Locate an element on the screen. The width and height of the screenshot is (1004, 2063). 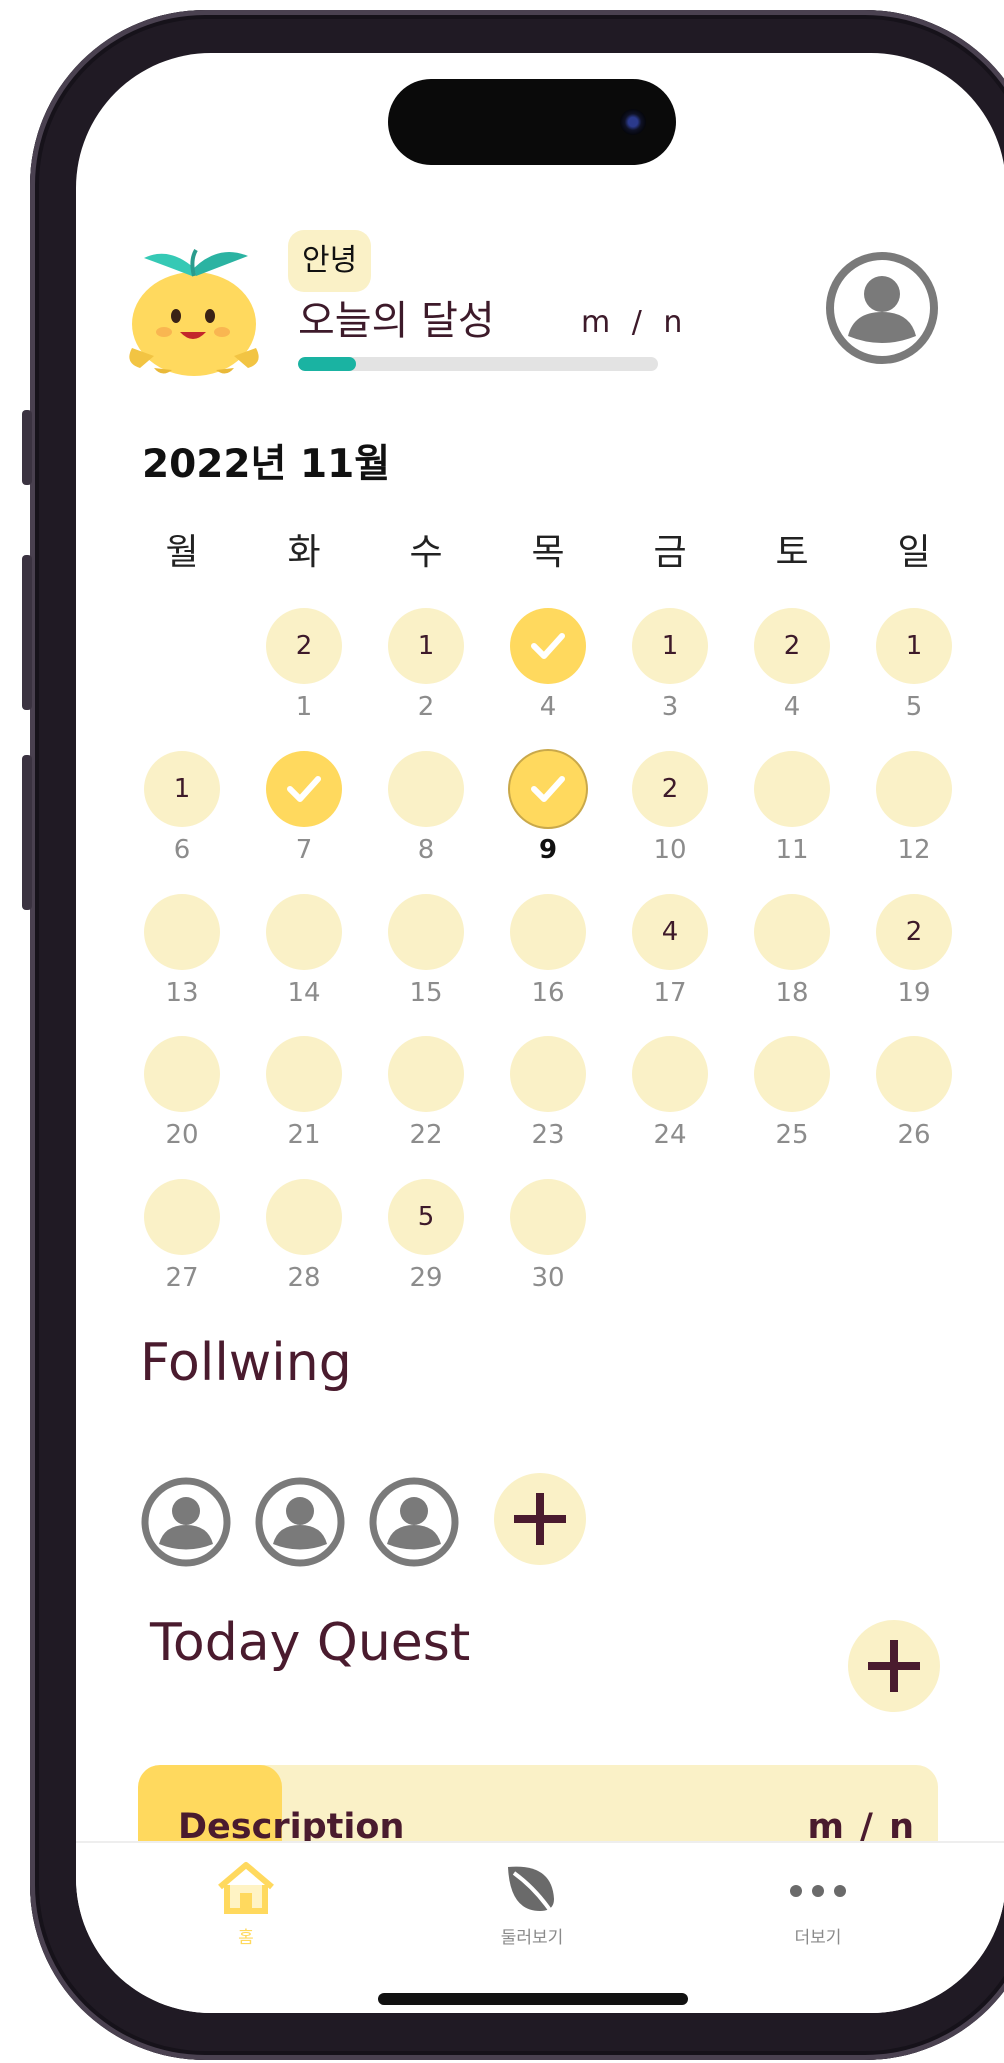
day-number: 10 is located at coordinates (670, 850).